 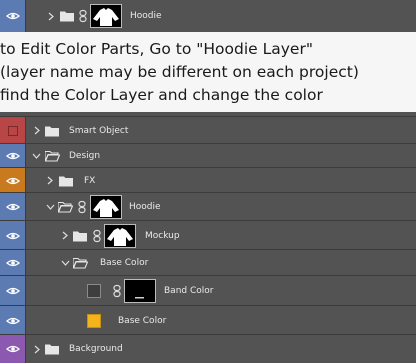 I want to click on layer-name: Design, so click(x=85, y=156).